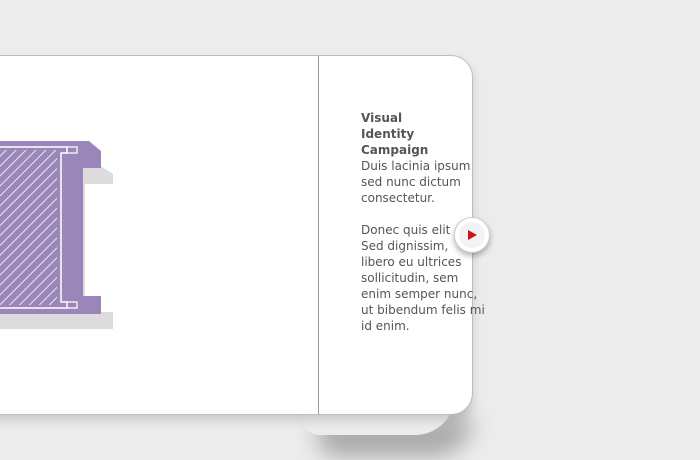 This screenshot has width=700, height=460. Describe the element at coordinates (318, 235) in the screenshot. I see `panel-divider` at that location.